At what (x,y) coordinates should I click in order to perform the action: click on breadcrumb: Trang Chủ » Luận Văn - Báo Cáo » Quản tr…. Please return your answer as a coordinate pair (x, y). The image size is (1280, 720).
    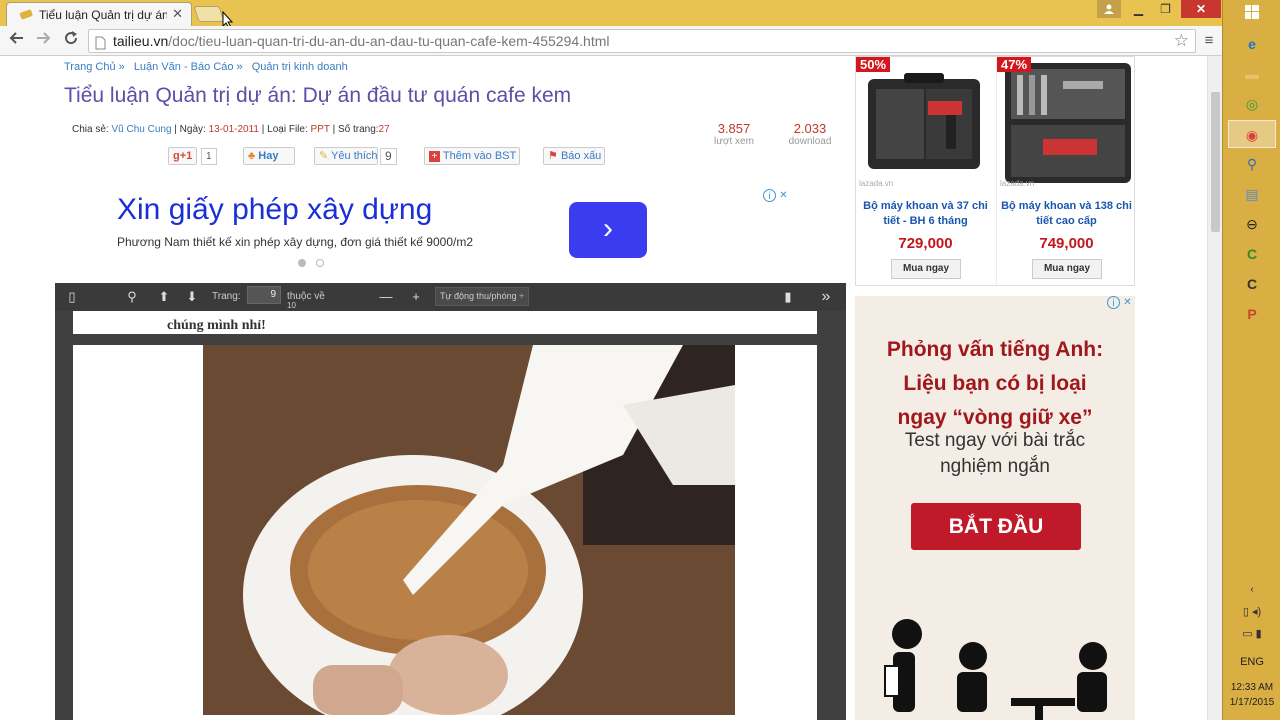
    Looking at the image, I should click on (209, 67).